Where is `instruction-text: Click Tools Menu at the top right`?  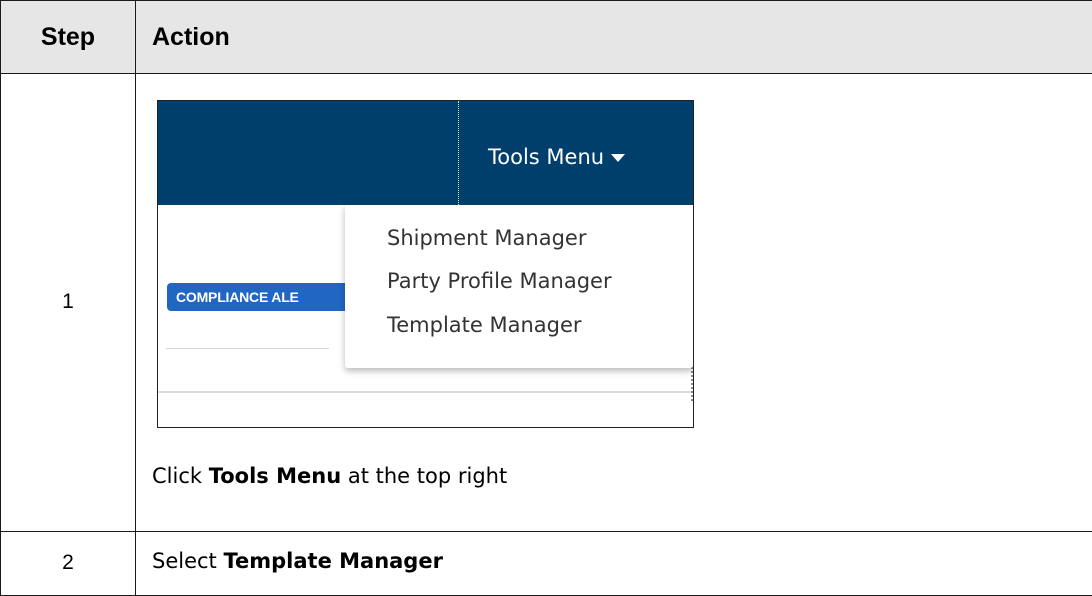 instruction-text: Click Tools Menu at the top right is located at coordinates (329, 476).